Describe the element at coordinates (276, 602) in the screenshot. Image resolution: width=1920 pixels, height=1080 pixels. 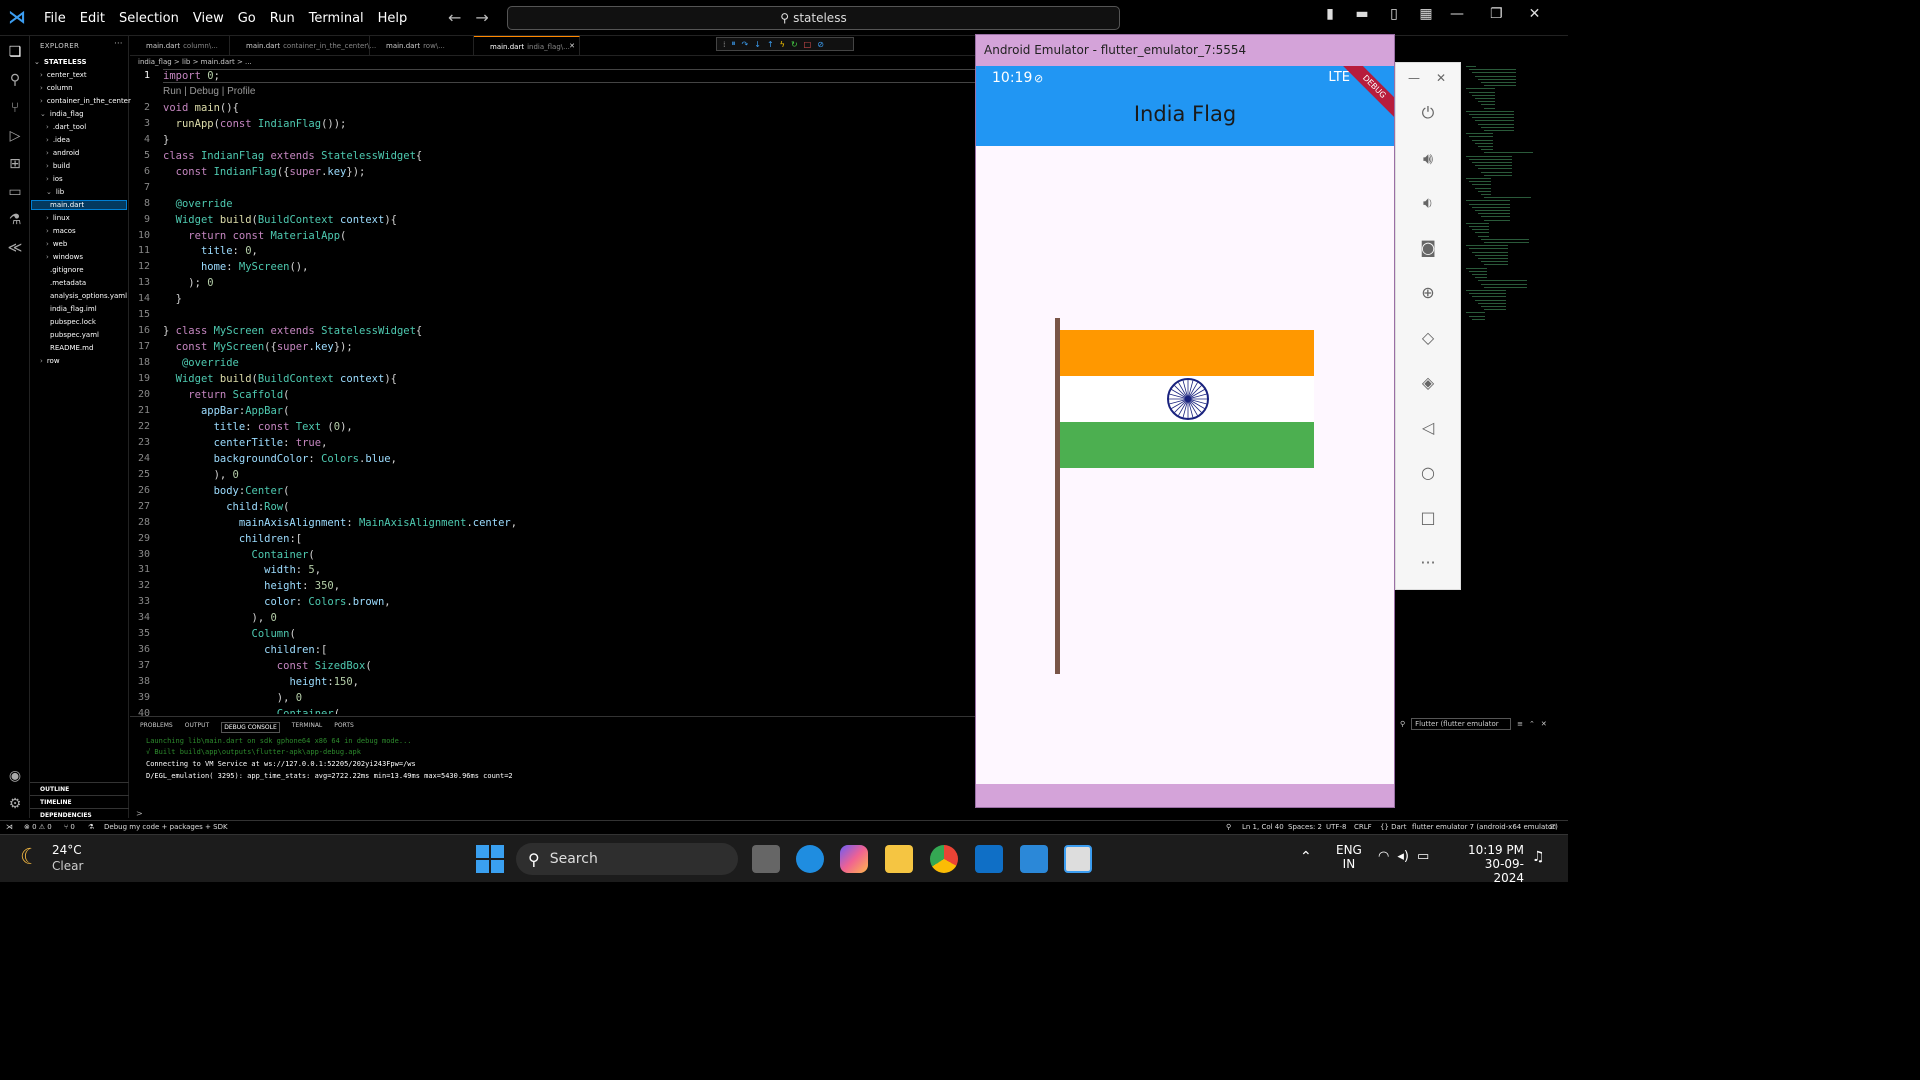
I see `code-line: color: Colors.brown,` at that location.